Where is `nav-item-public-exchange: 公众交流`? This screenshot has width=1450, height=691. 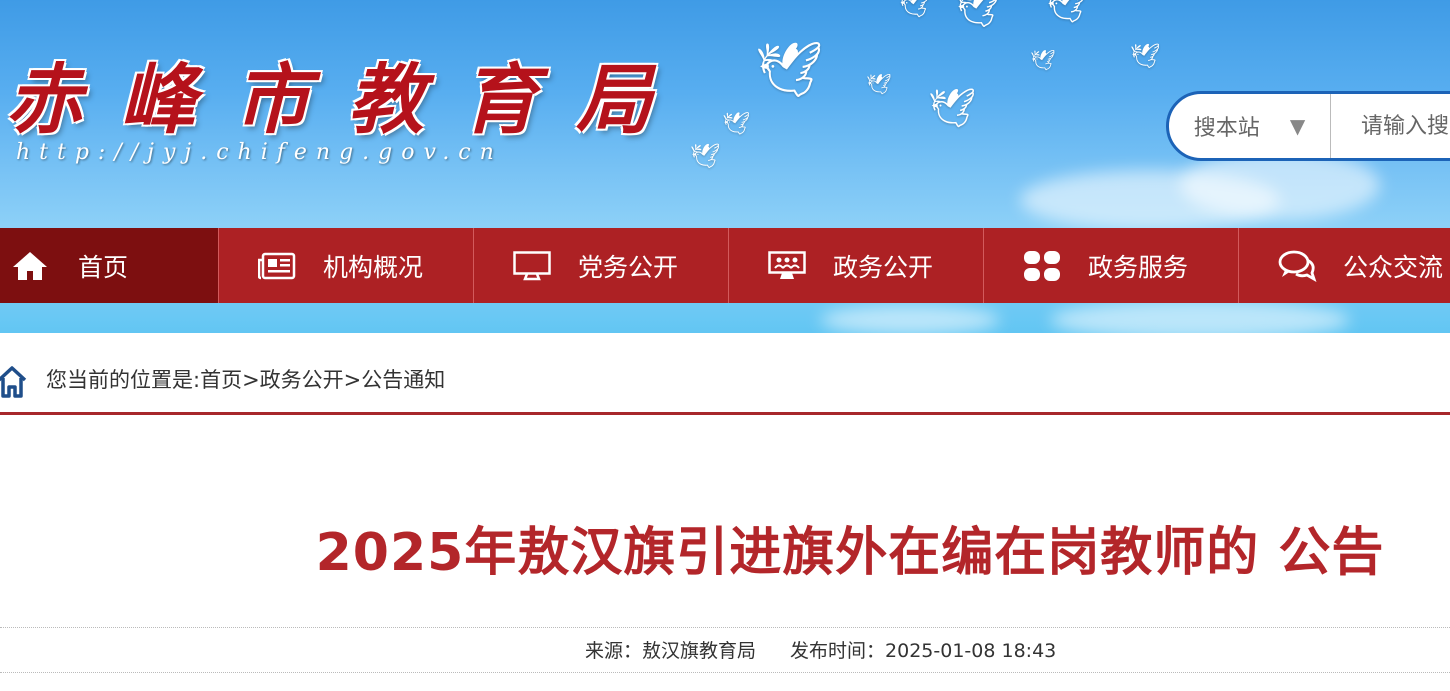 nav-item-public-exchange: 公众交流 is located at coordinates (1344, 265).